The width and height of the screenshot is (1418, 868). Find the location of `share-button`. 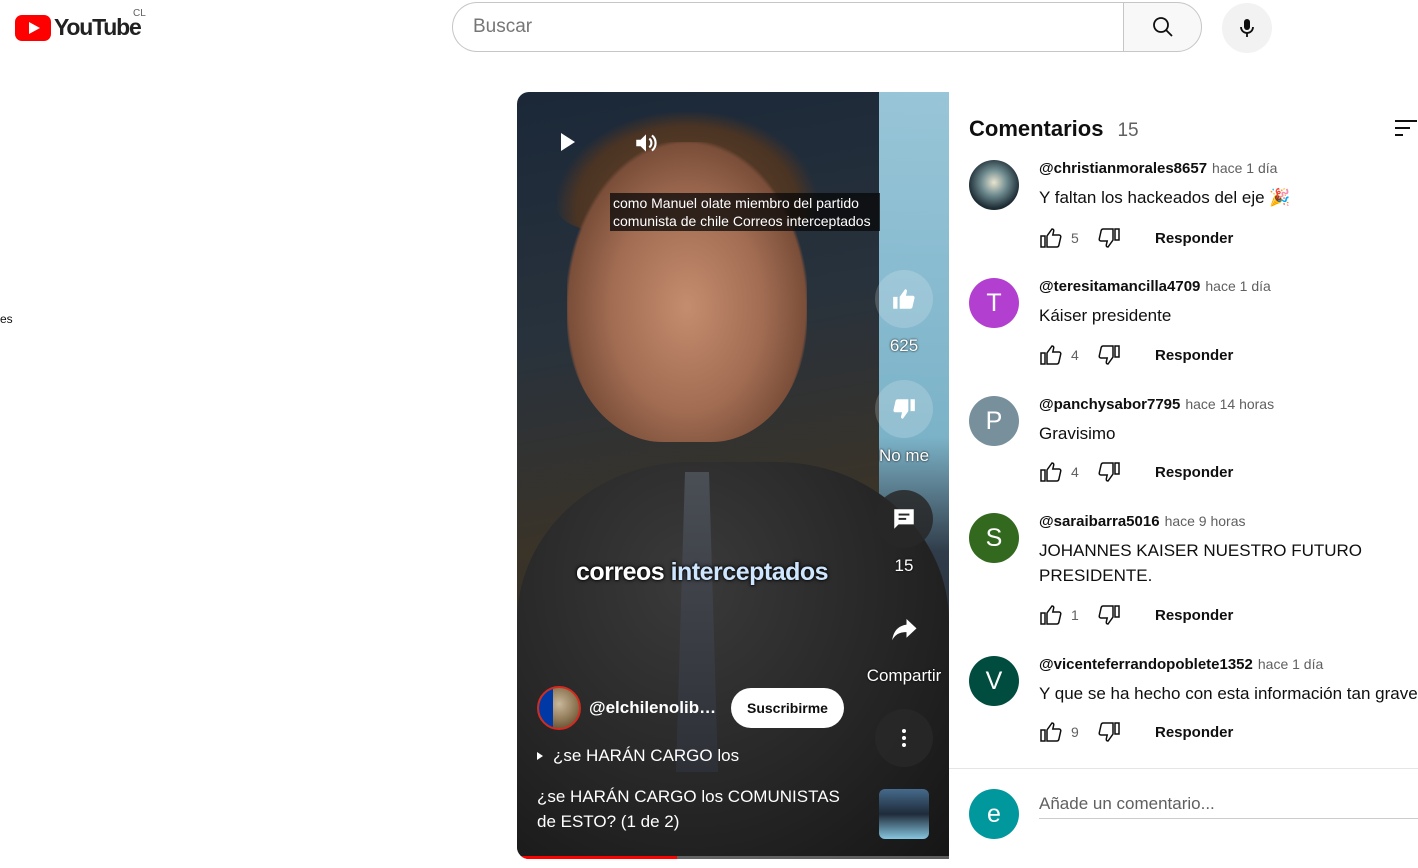

share-button is located at coordinates (904, 629).